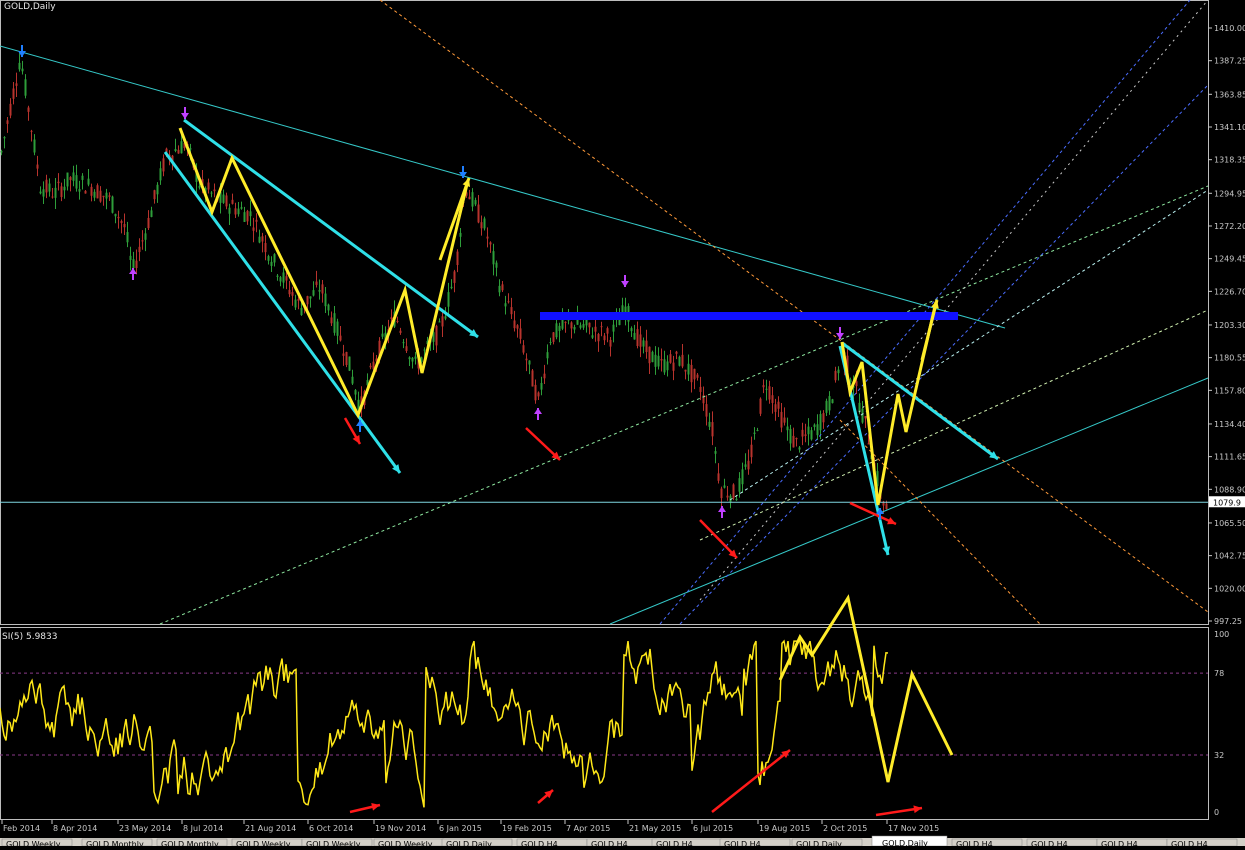 This screenshot has width=1245, height=850. I want to click on fractal-marker, so click(625, 284).